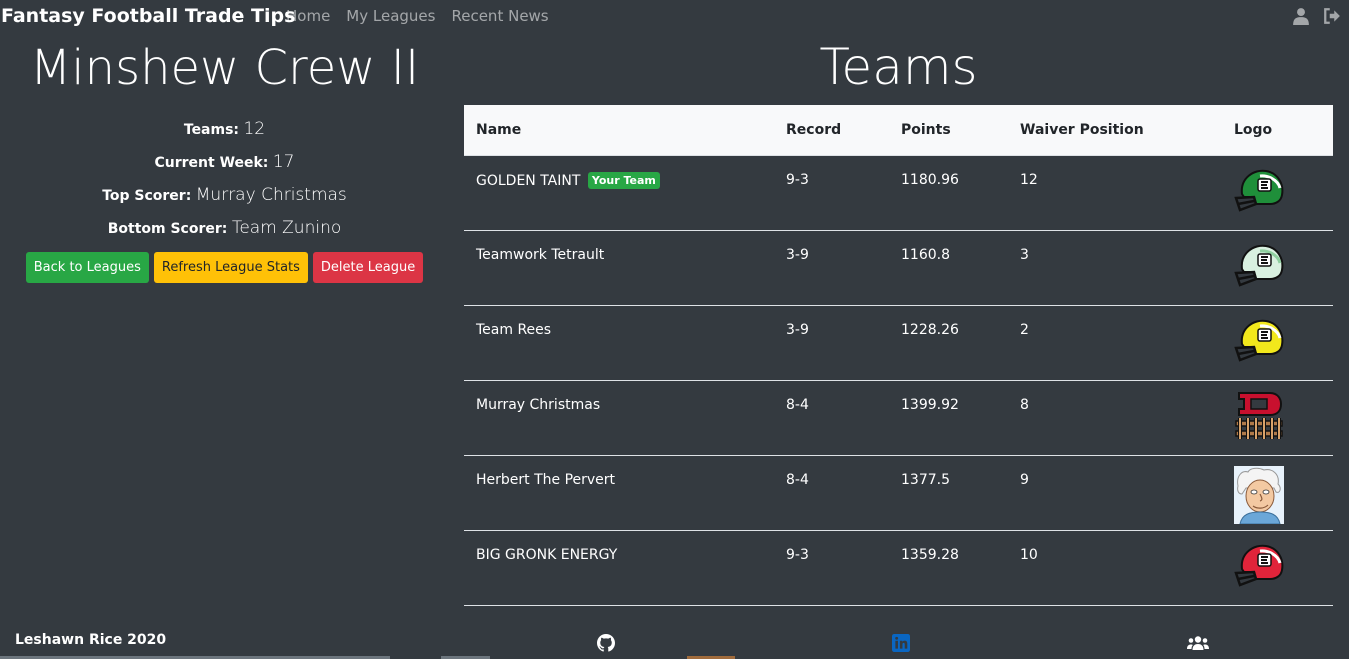  Describe the element at coordinates (619, 418) in the screenshot. I see `team-name: Murray Christmas` at that location.